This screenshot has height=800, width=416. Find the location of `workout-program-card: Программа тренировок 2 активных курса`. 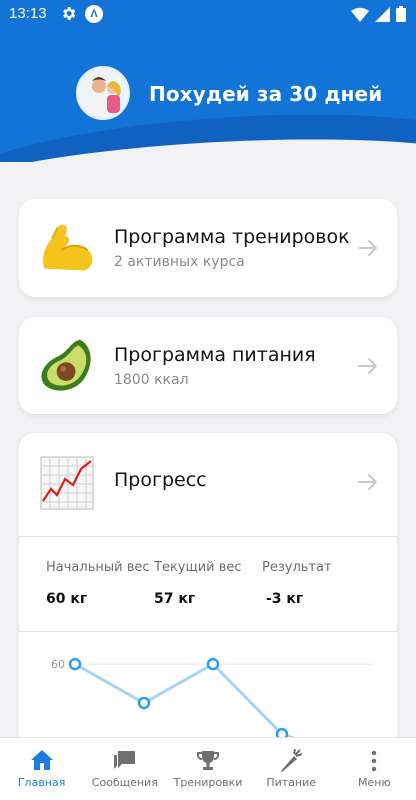

workout-program-card: Программа тренировок 2 активных курса is located at coordinates (208, 248).